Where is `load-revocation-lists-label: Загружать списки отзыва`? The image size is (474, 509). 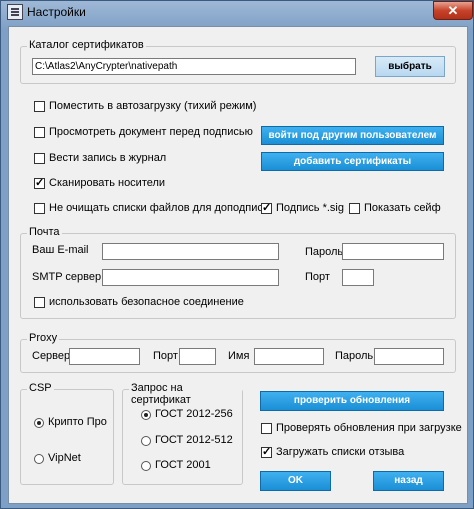 load-revocation-lists-label: Загружать списки отзыва is located at coordinates (340, 452).